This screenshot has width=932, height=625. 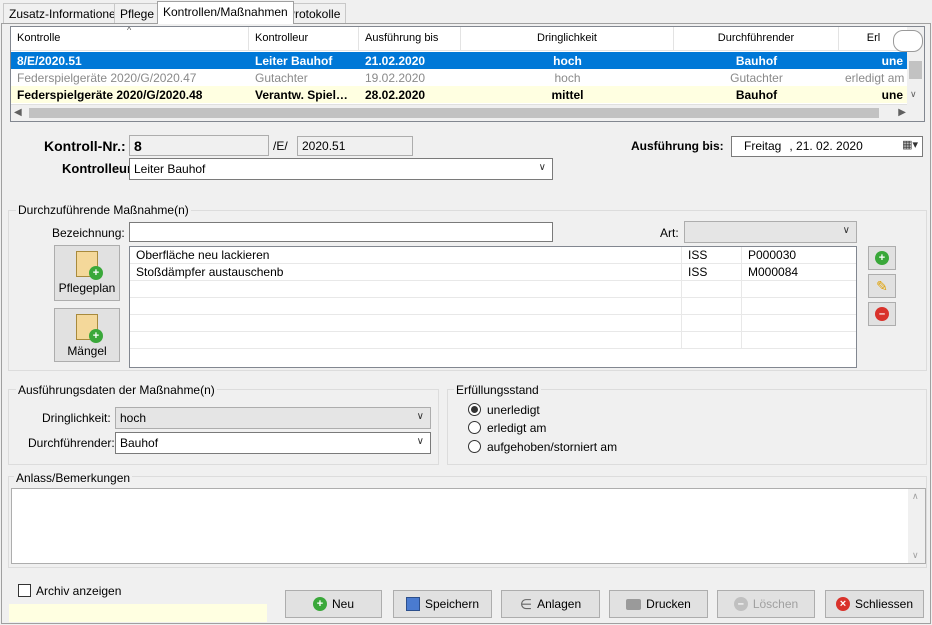 What do you see at coordinates (66, 13) in the screenshot?
I see `tab-zusatz-informationen: Zusatz-Informationen` at bounding box center [66, 13].